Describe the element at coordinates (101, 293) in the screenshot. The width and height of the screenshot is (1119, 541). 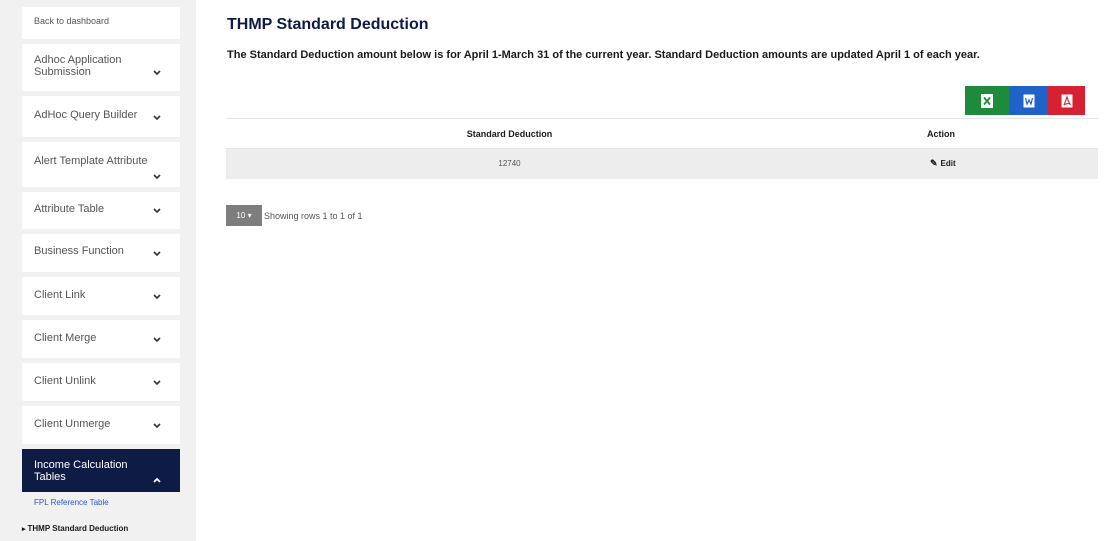
I see `sidebar-item-client-link: Client Link` at that location.